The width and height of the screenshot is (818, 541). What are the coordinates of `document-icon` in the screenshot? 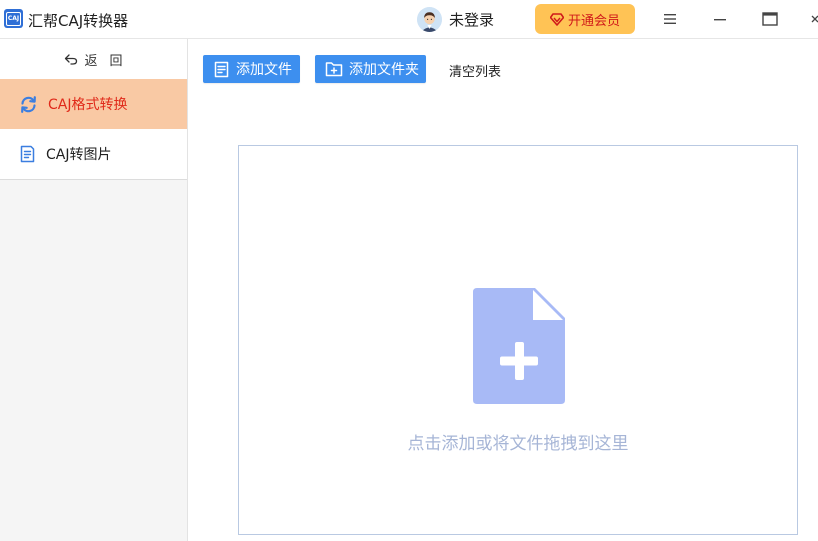 It's located at (27, 154).